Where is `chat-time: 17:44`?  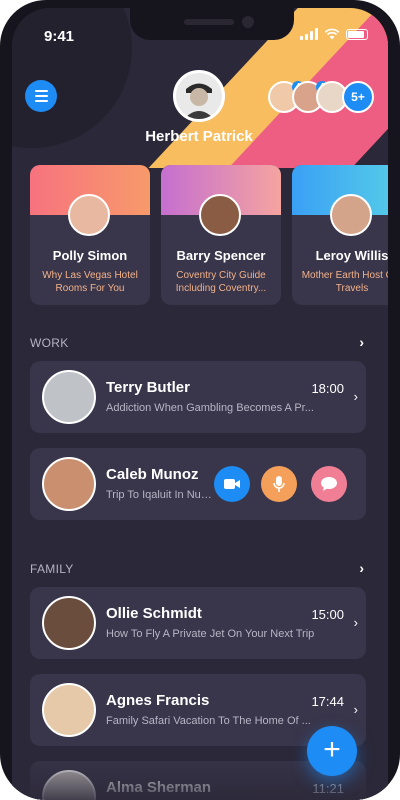
chat-time: 17:44 is located at coordinates (327, 701).